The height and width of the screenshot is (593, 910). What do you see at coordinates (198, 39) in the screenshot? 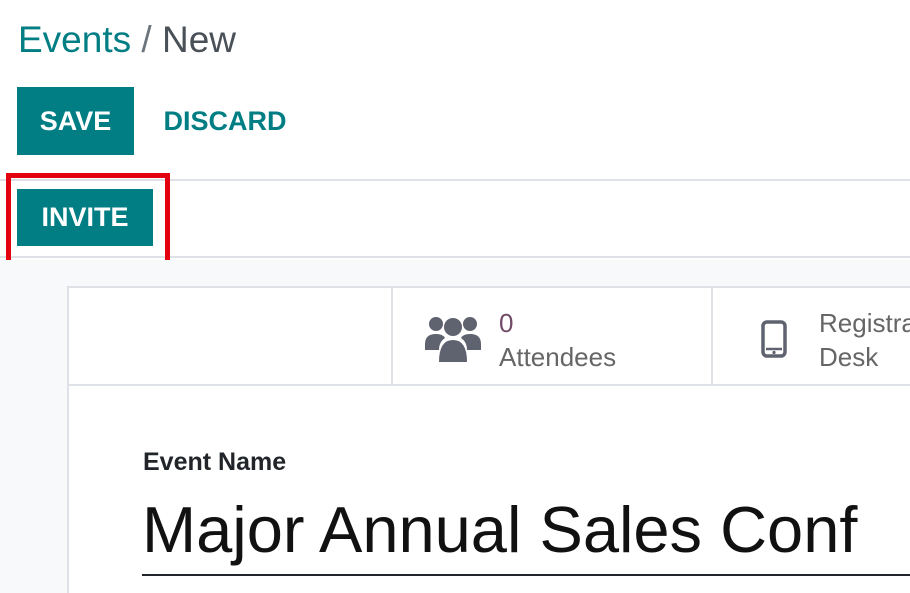
I see `breadcrumb-current: New` at bounding box center [198, 39].